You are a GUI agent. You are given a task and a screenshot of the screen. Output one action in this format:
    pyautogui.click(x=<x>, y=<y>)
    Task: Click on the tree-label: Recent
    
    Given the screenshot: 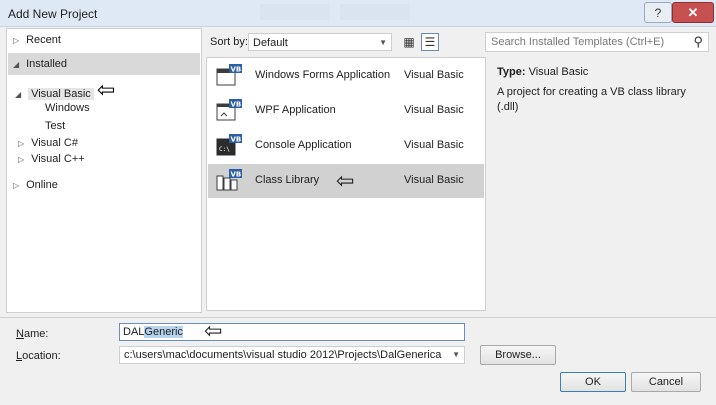 What is the action you would take?
    pyautogui.click(x=43, y=40)
    